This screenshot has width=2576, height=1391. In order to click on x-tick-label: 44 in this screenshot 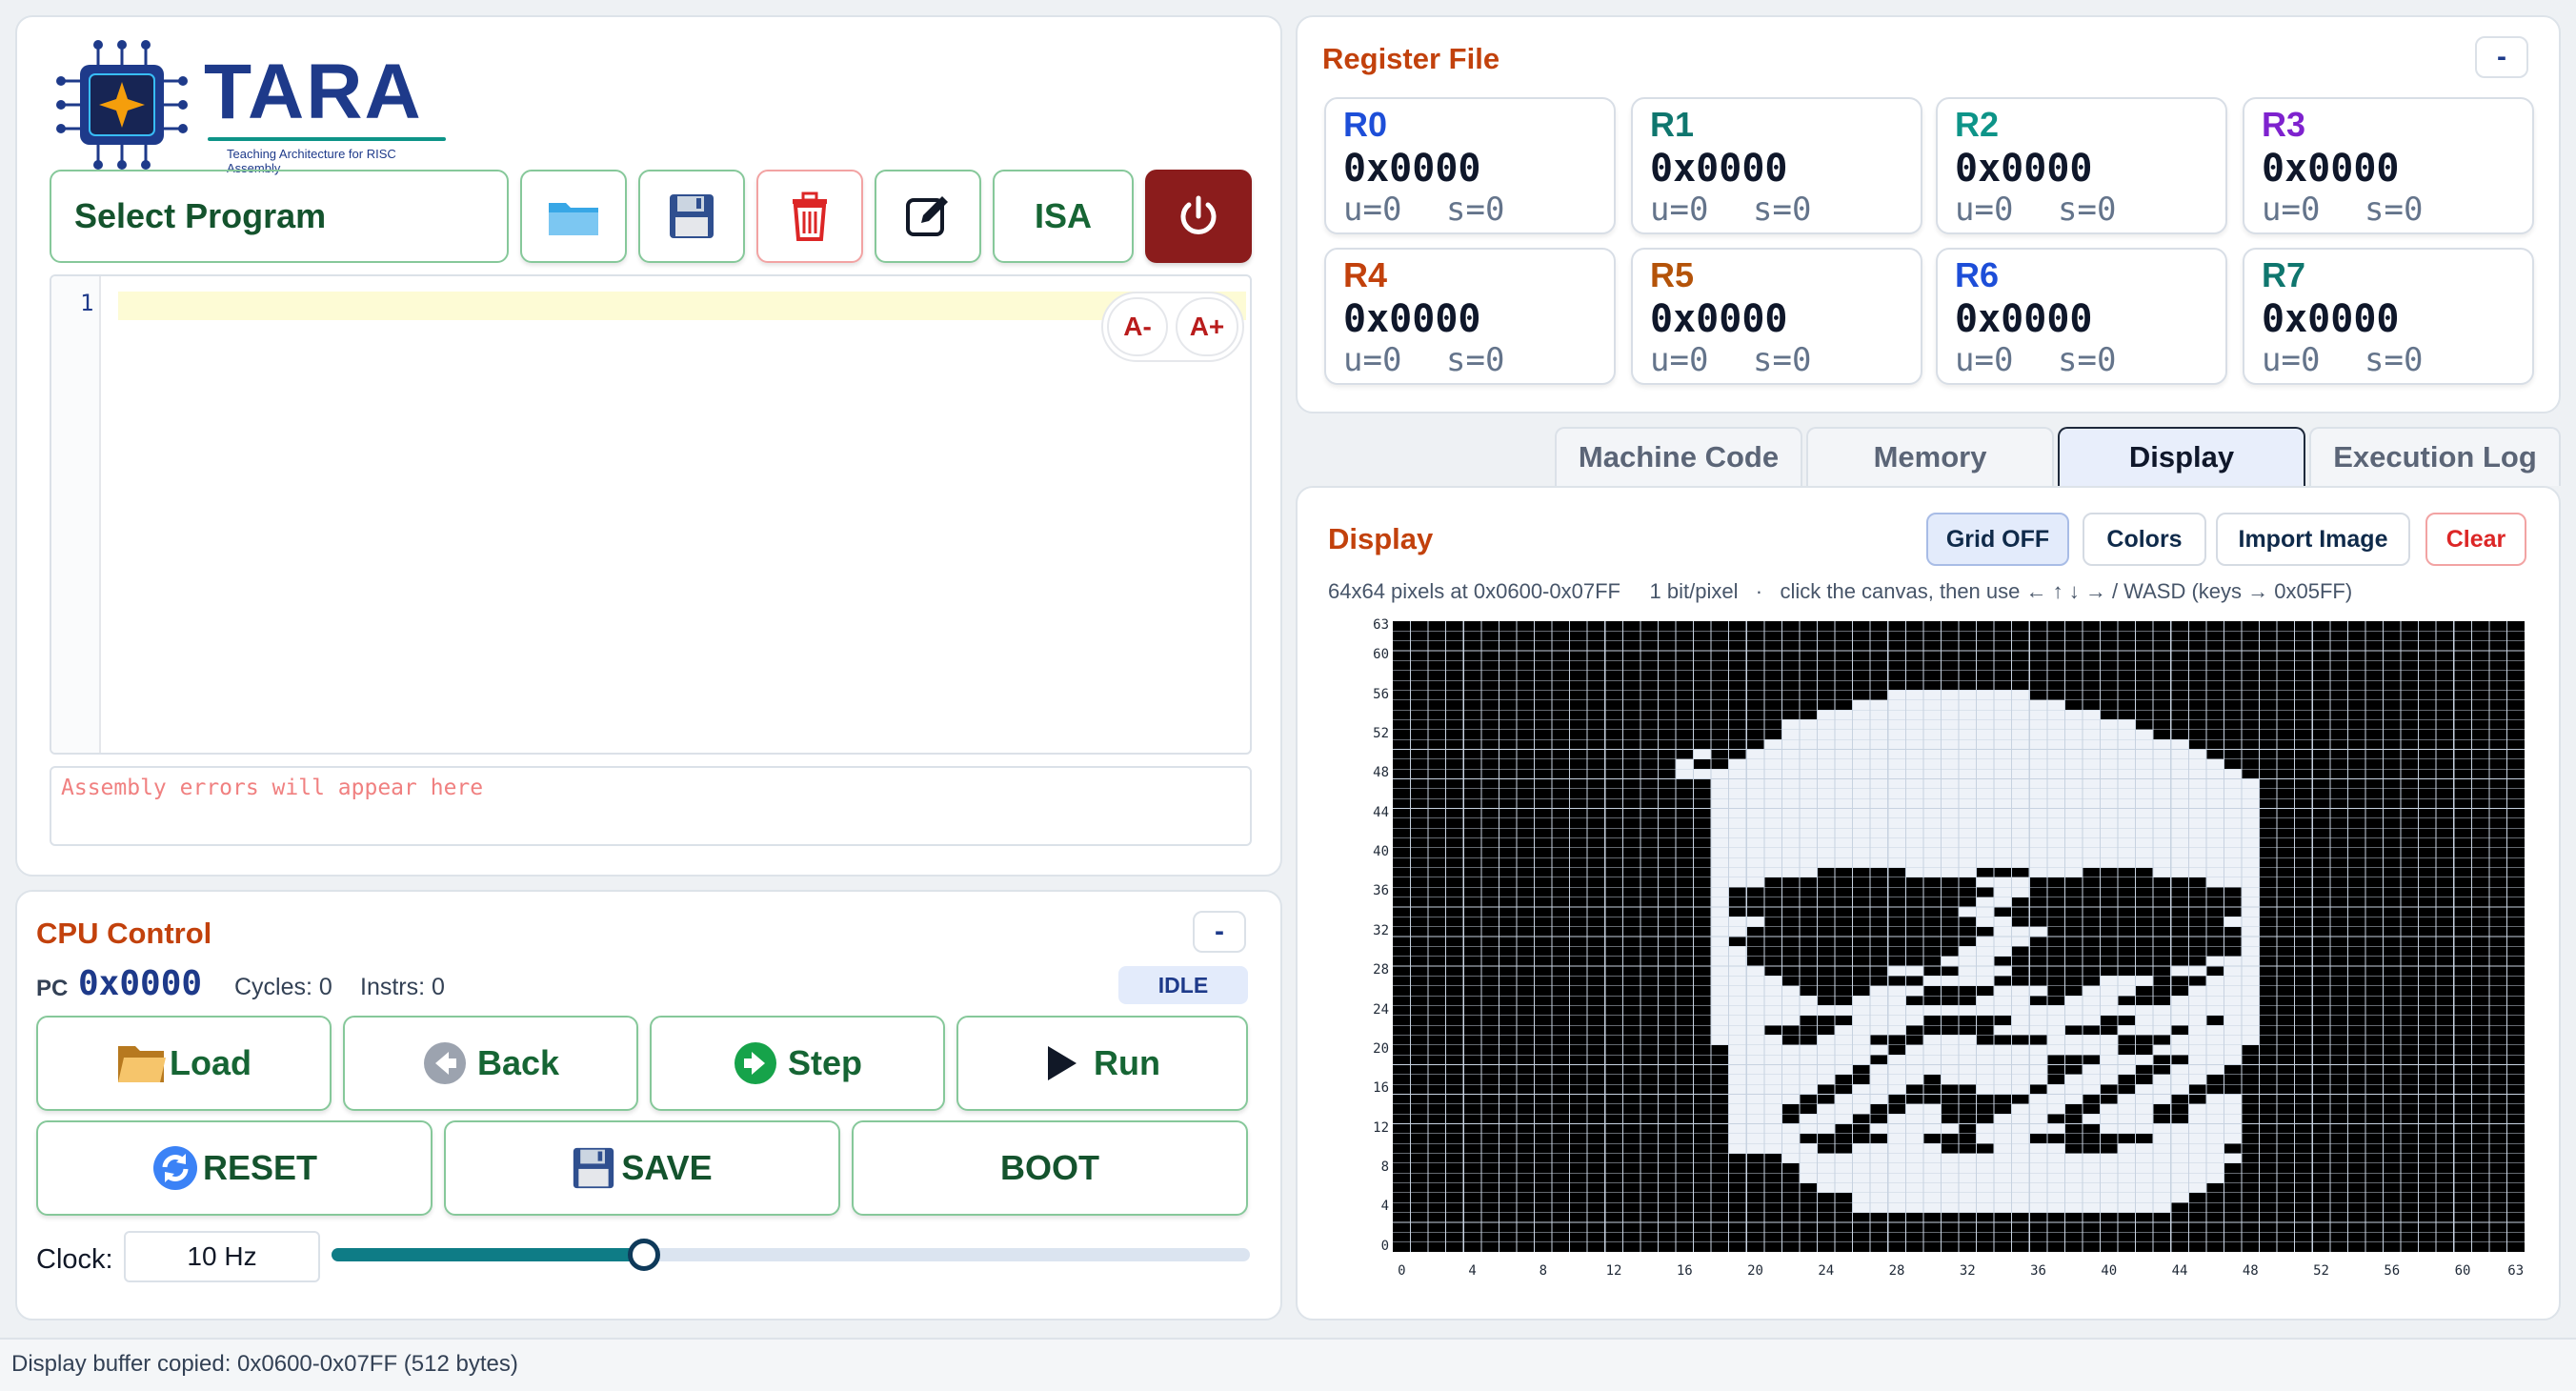, I will do `click(2180, 1271)`.